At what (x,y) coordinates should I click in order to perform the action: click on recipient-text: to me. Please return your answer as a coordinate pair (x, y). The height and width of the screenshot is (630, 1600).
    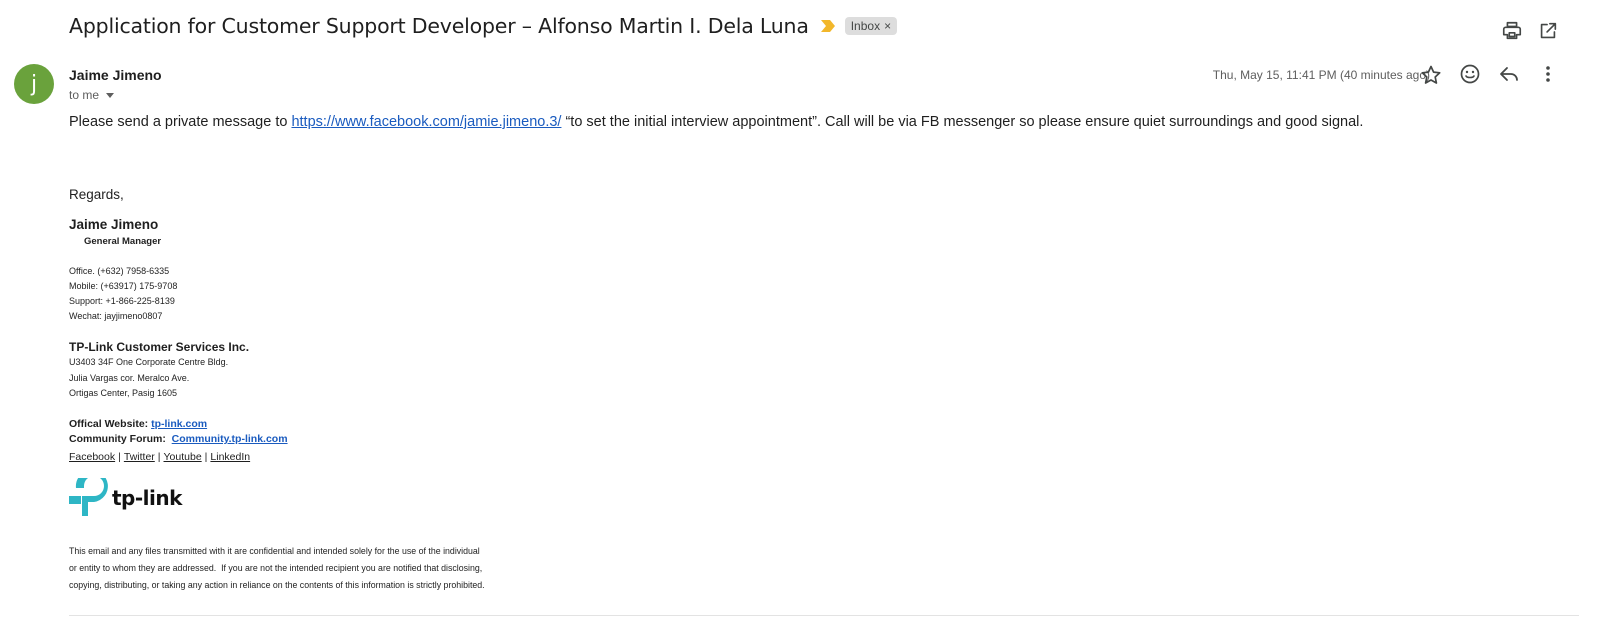
    Looking at the image, I should click on (84, 95).